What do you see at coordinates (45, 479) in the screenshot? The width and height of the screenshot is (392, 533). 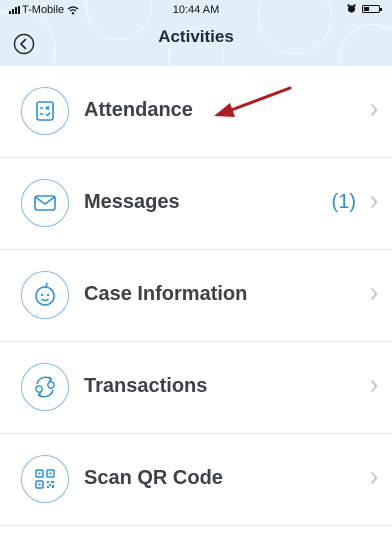 I see `qr-code-icon` at bounding box center [45, 479].